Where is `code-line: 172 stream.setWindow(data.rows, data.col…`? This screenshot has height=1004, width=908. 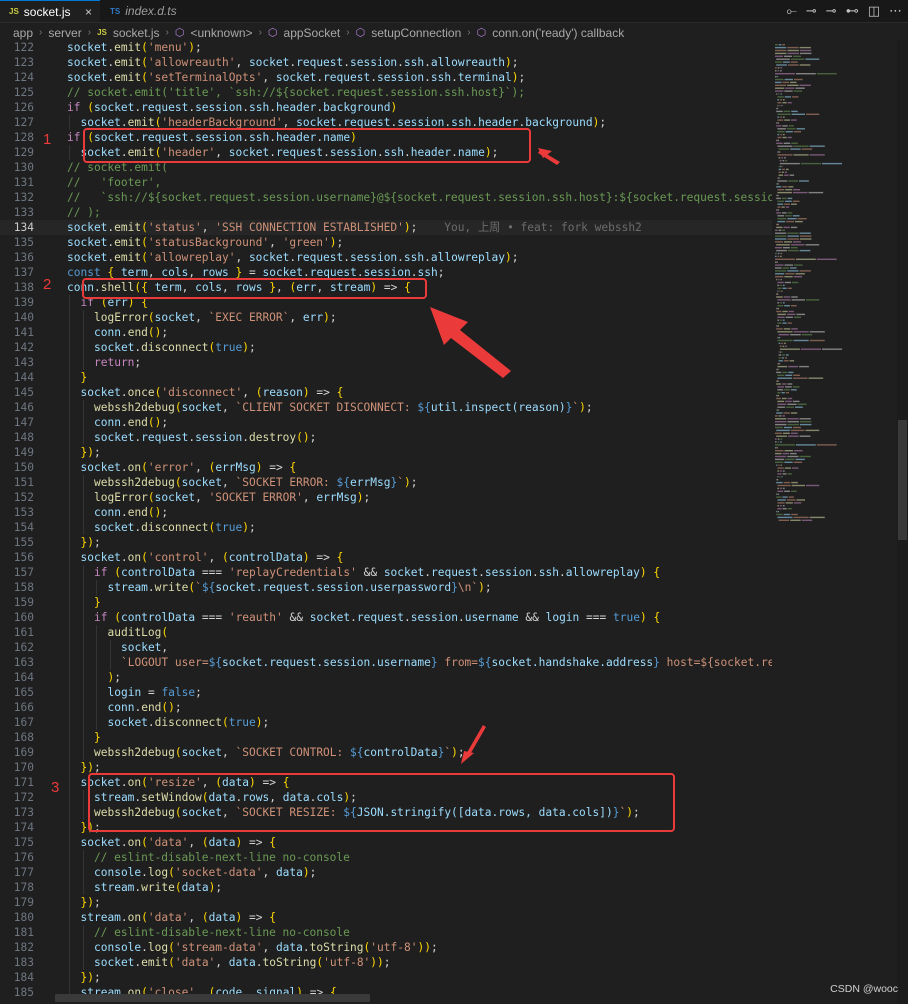 code-line: 172 stream.setWindow(data.rows, data.col… is located at coordinates (386, 797).